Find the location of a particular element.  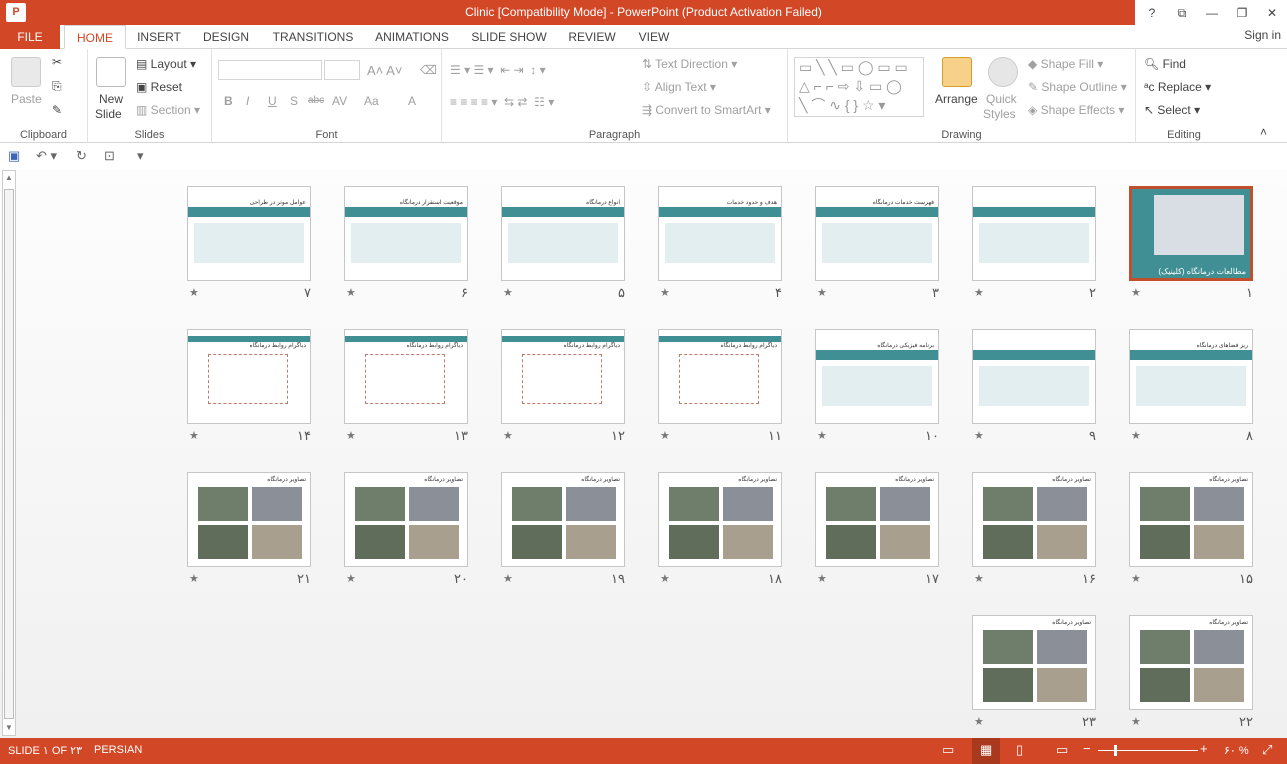

format-painter-icon: ✎ is located at coordinates (57, 110).